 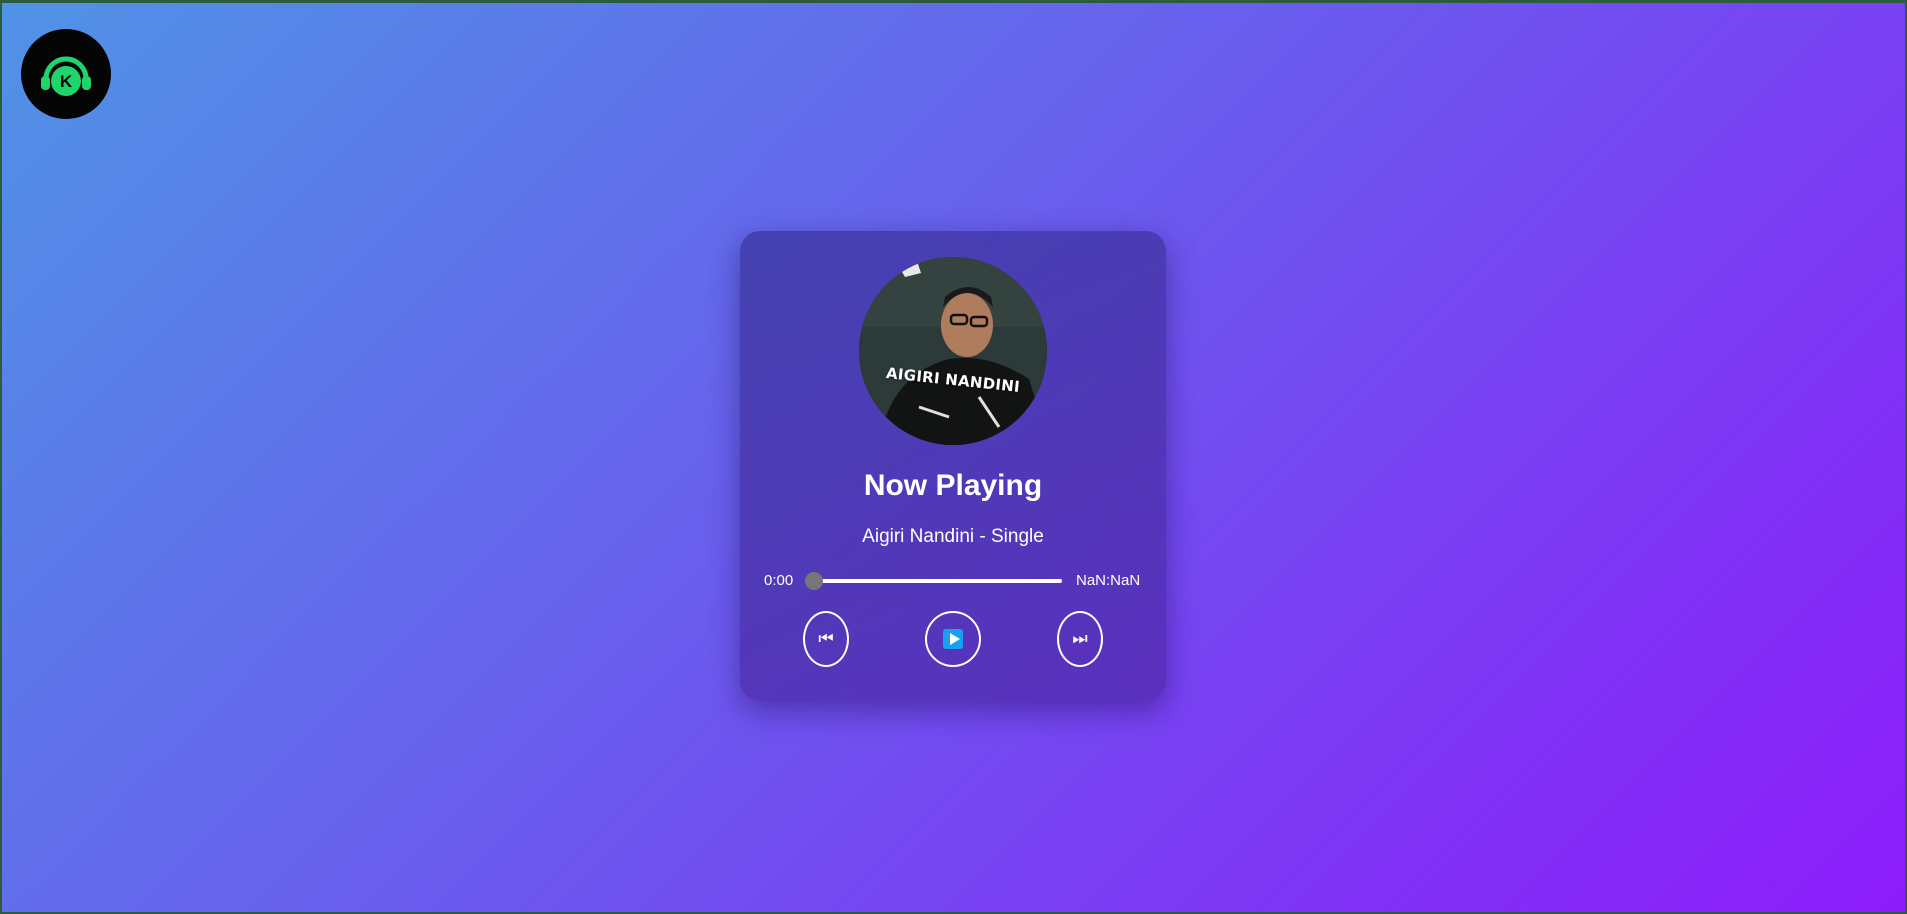 I want to click on progress-row: 0:00 NaN:NaN, so click(x=953, y=580).